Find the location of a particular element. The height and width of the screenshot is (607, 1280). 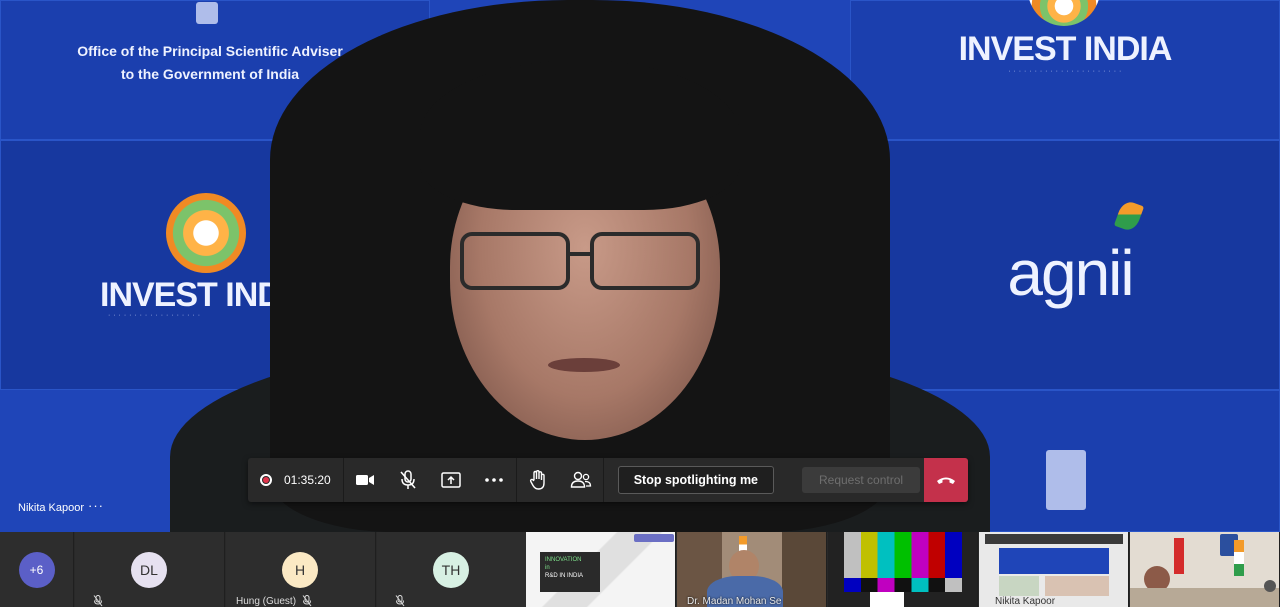

divider is located at coordinates (603, 480).